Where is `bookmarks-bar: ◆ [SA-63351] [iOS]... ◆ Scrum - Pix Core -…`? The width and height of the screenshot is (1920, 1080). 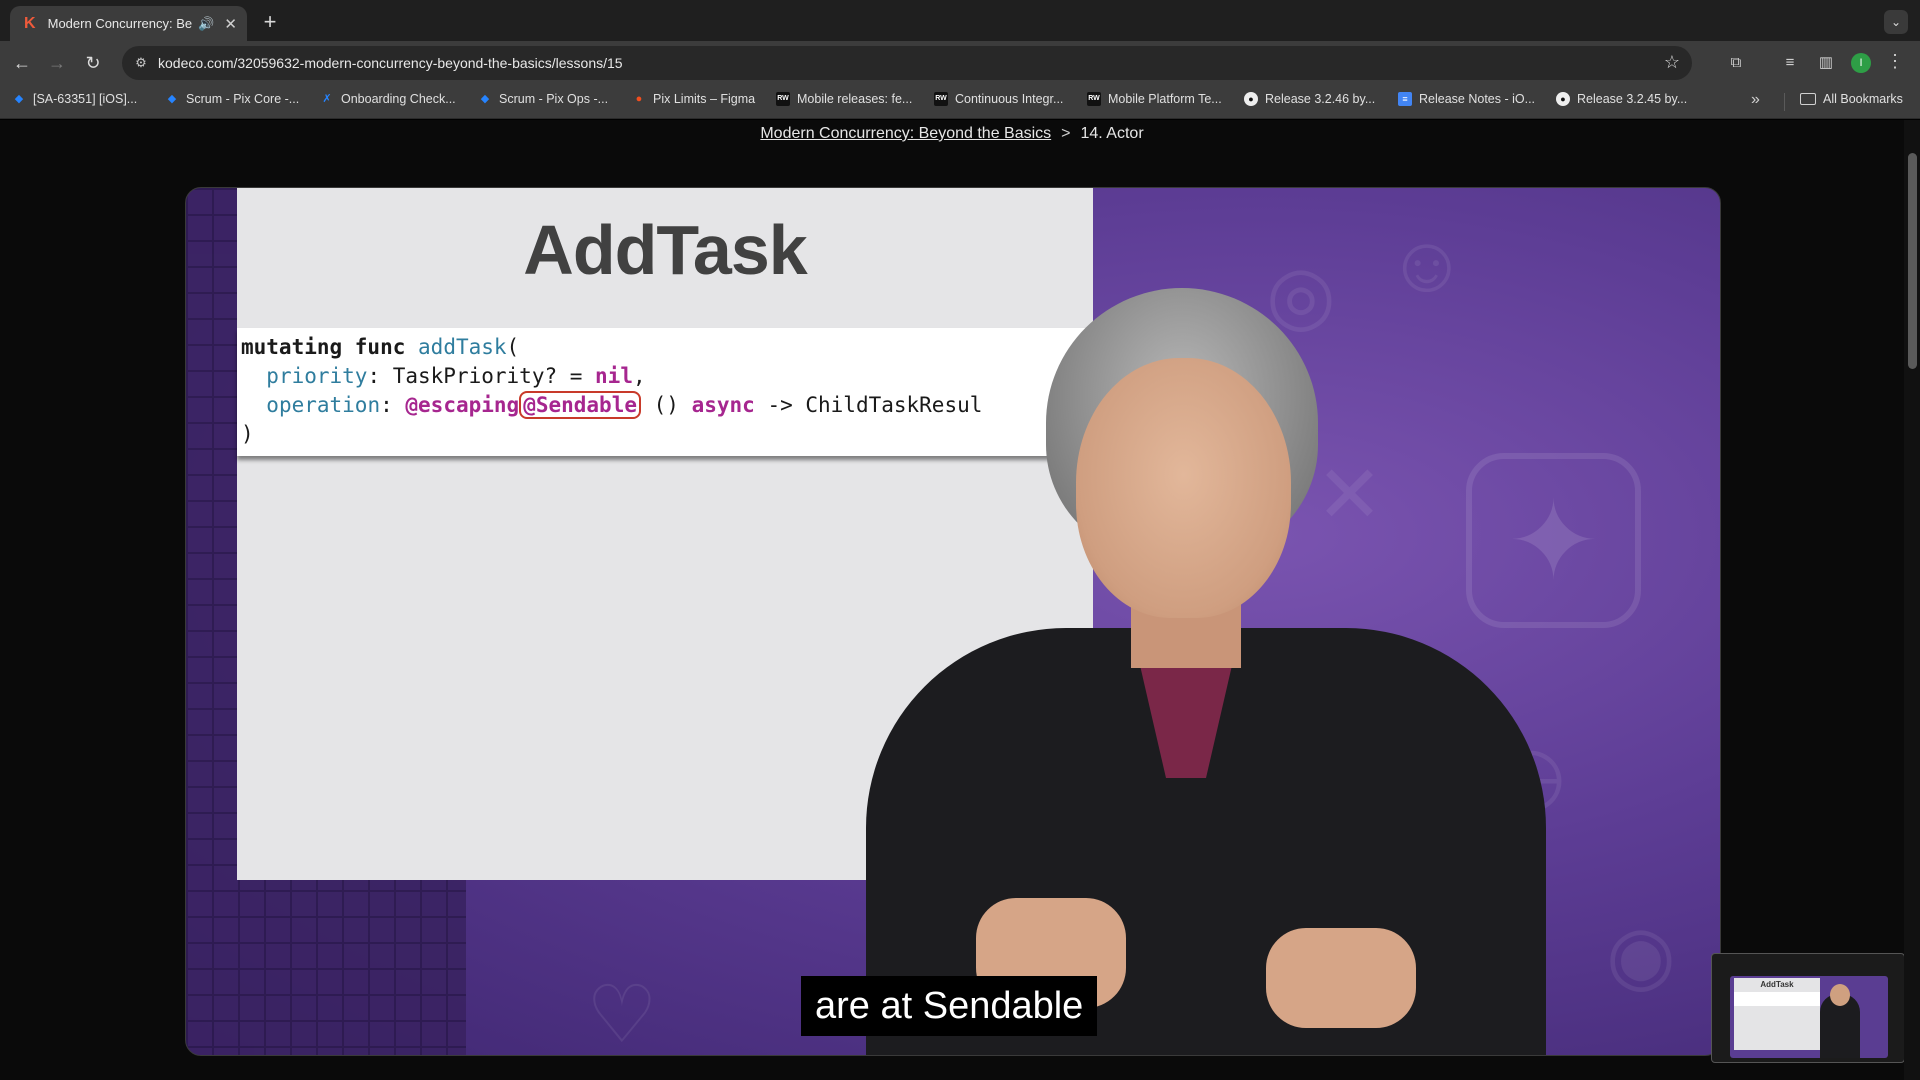 bookmarks-bar: ◆ [SA-63351] [iOS]... ◆ Scrum - Pix Core -… is located at coordinates (960, 101).